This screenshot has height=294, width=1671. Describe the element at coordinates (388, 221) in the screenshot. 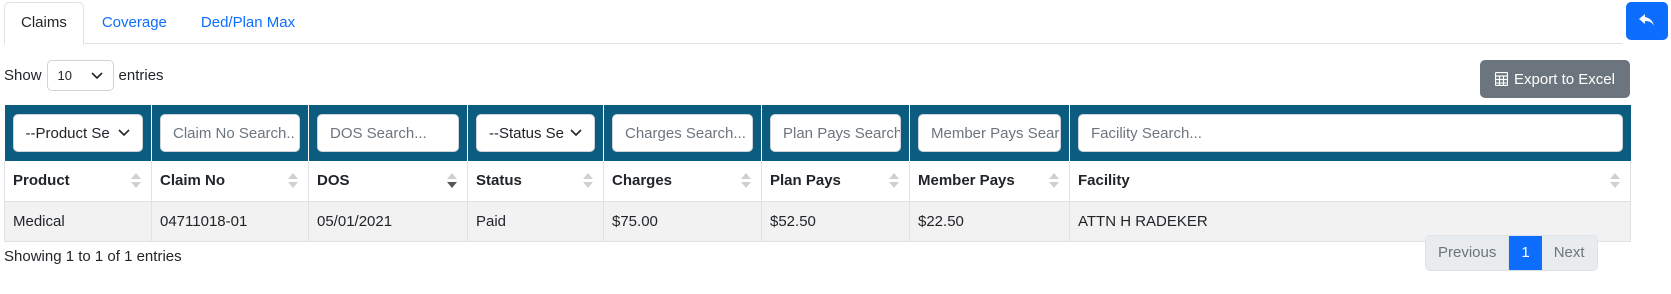

I see `cell-dos: 05/01/2021` at that location.